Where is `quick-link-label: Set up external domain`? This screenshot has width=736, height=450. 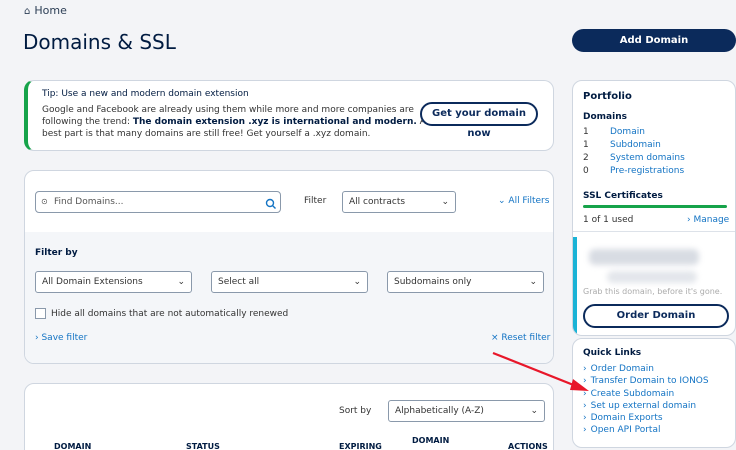 quick-link-label: Set up external domain is located at coordinates (643, 405).